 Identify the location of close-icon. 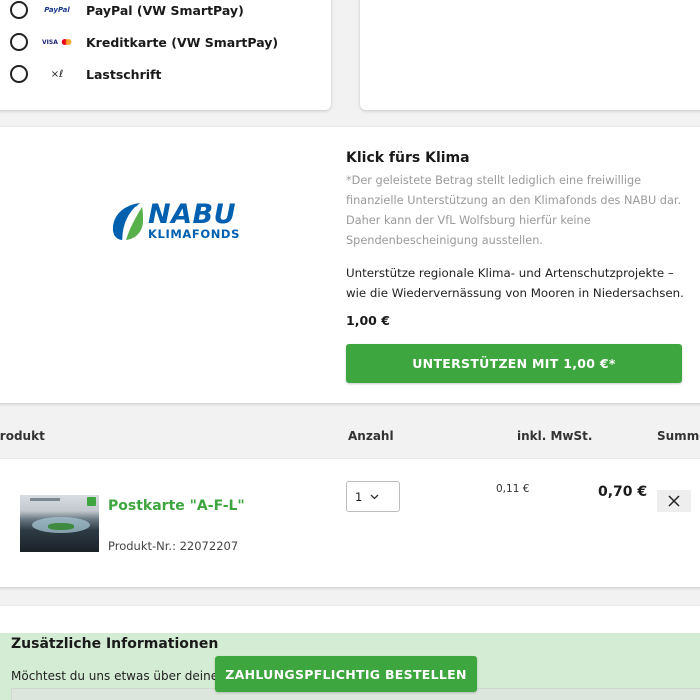
(674, 501).